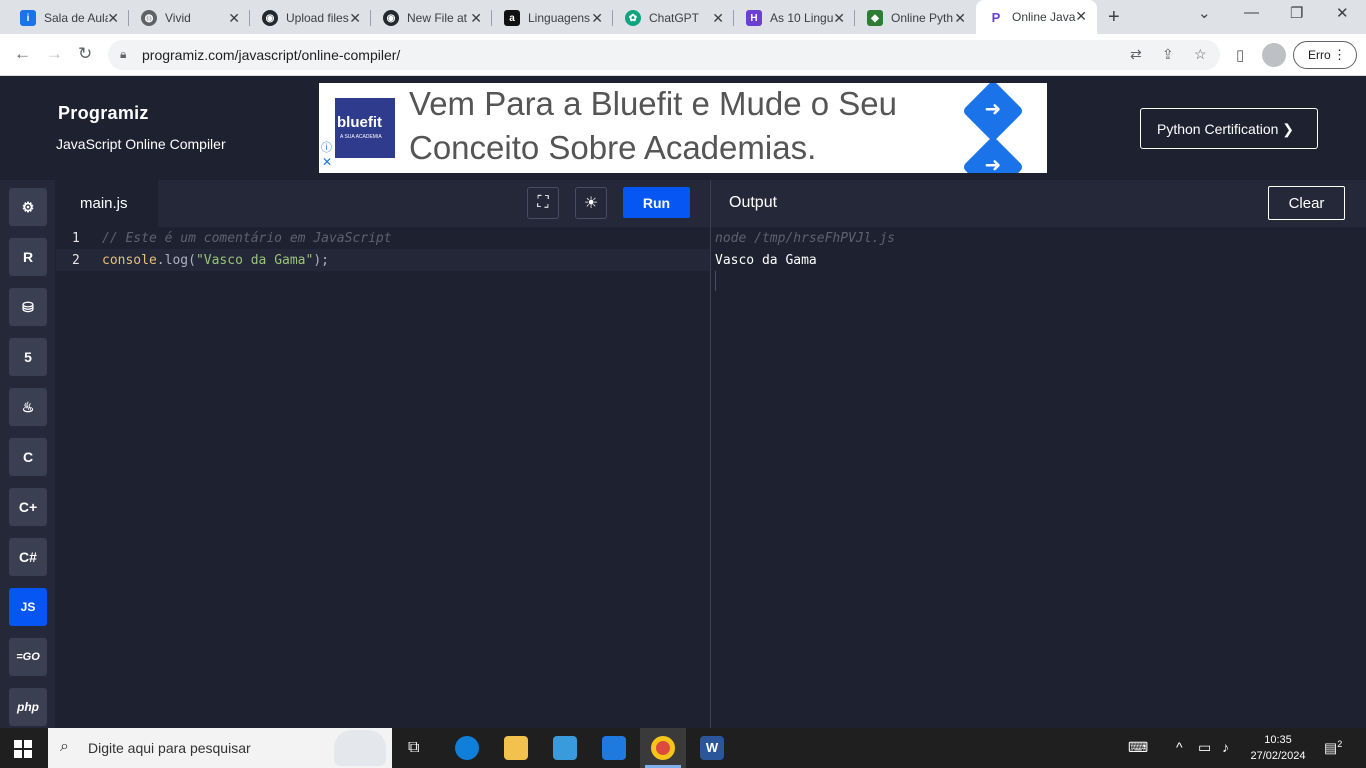 This screenshot has width=1366, height=768. What do you see at coordinates (64, 746) in the screenshot?
I see `search-icon: ⌕` at bounding box center [64, 746].